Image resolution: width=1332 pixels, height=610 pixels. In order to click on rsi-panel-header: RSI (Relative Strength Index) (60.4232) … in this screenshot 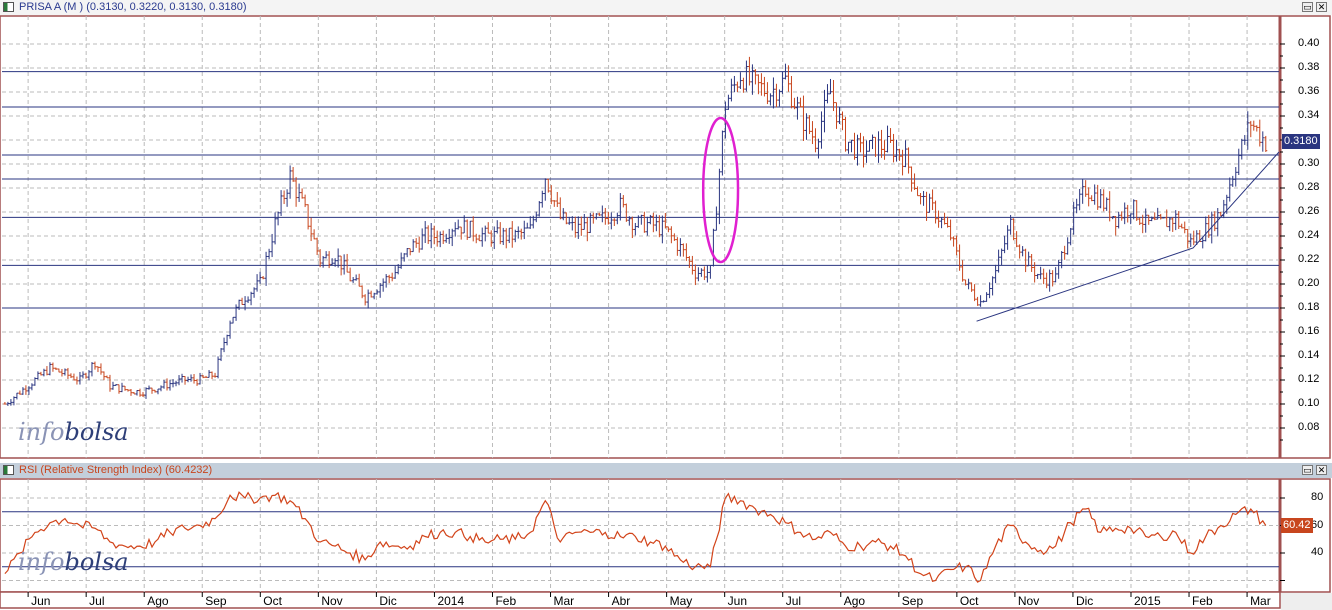, I will do `click(666, 470)`.